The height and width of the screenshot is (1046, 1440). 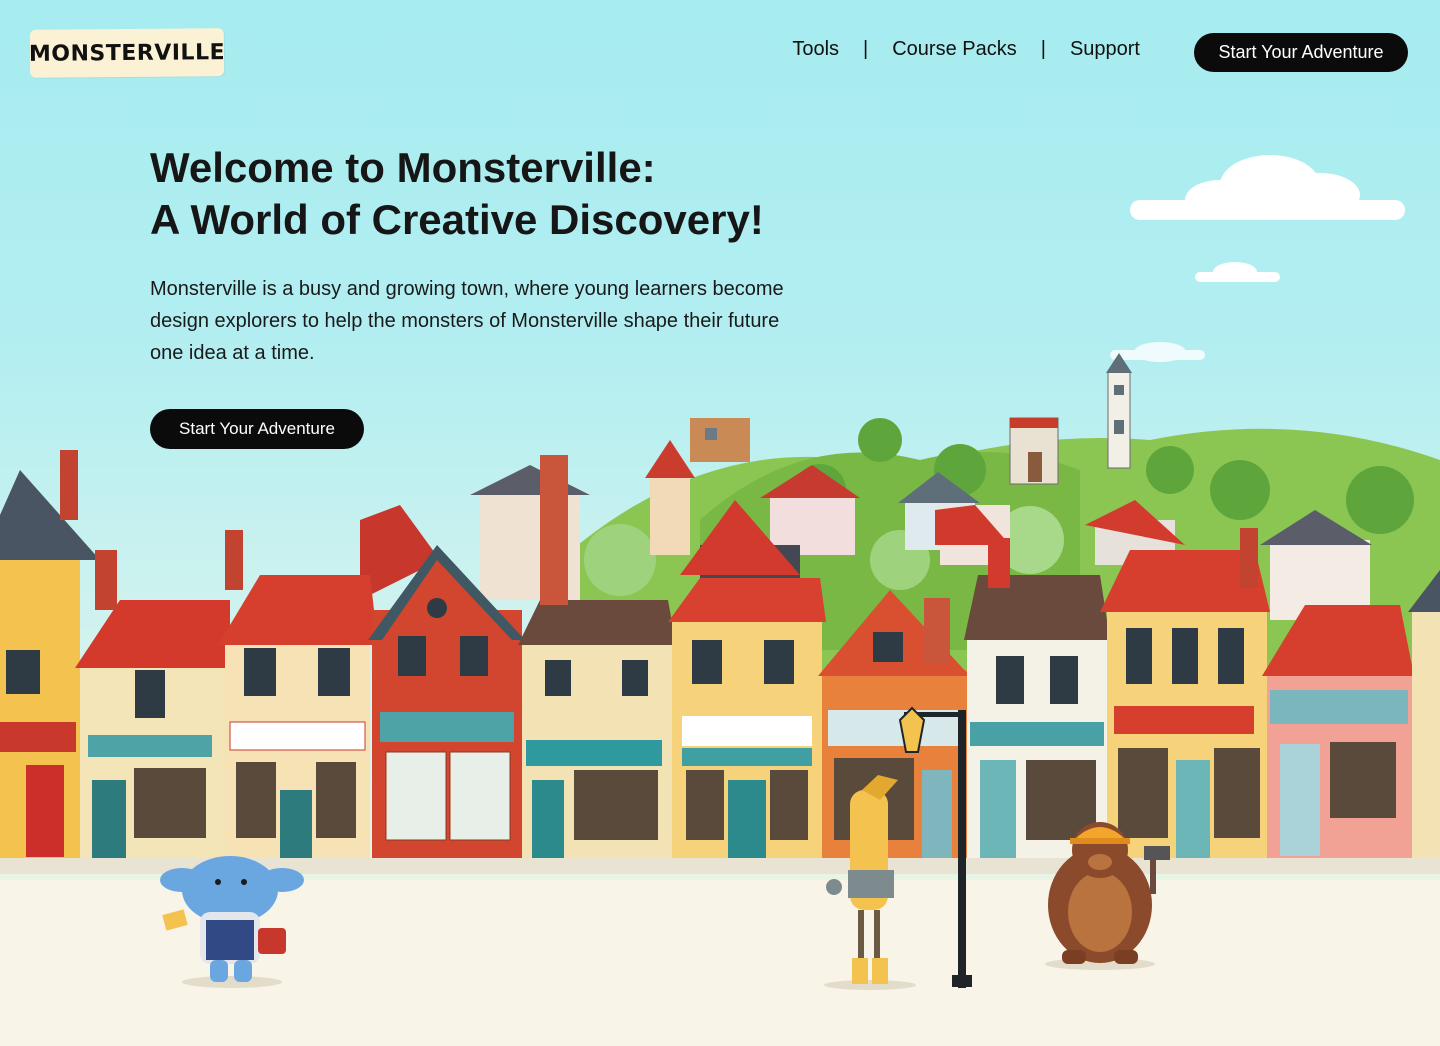 What do you see at coordinates (403, 167) in the screenshot?
I see `hero-title-line1: Welcome to Monsterville:` at bounding box center [403, 167].